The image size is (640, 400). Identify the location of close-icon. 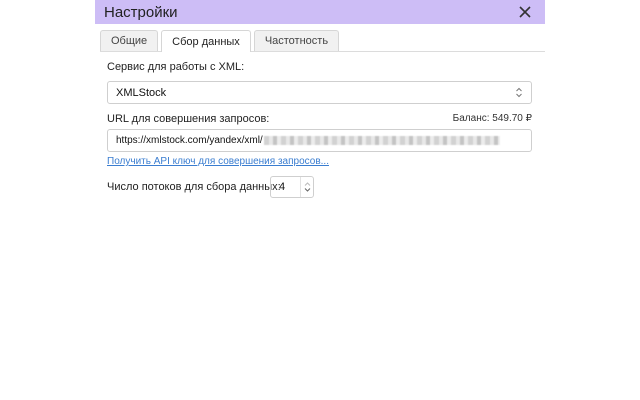
(525, 12).